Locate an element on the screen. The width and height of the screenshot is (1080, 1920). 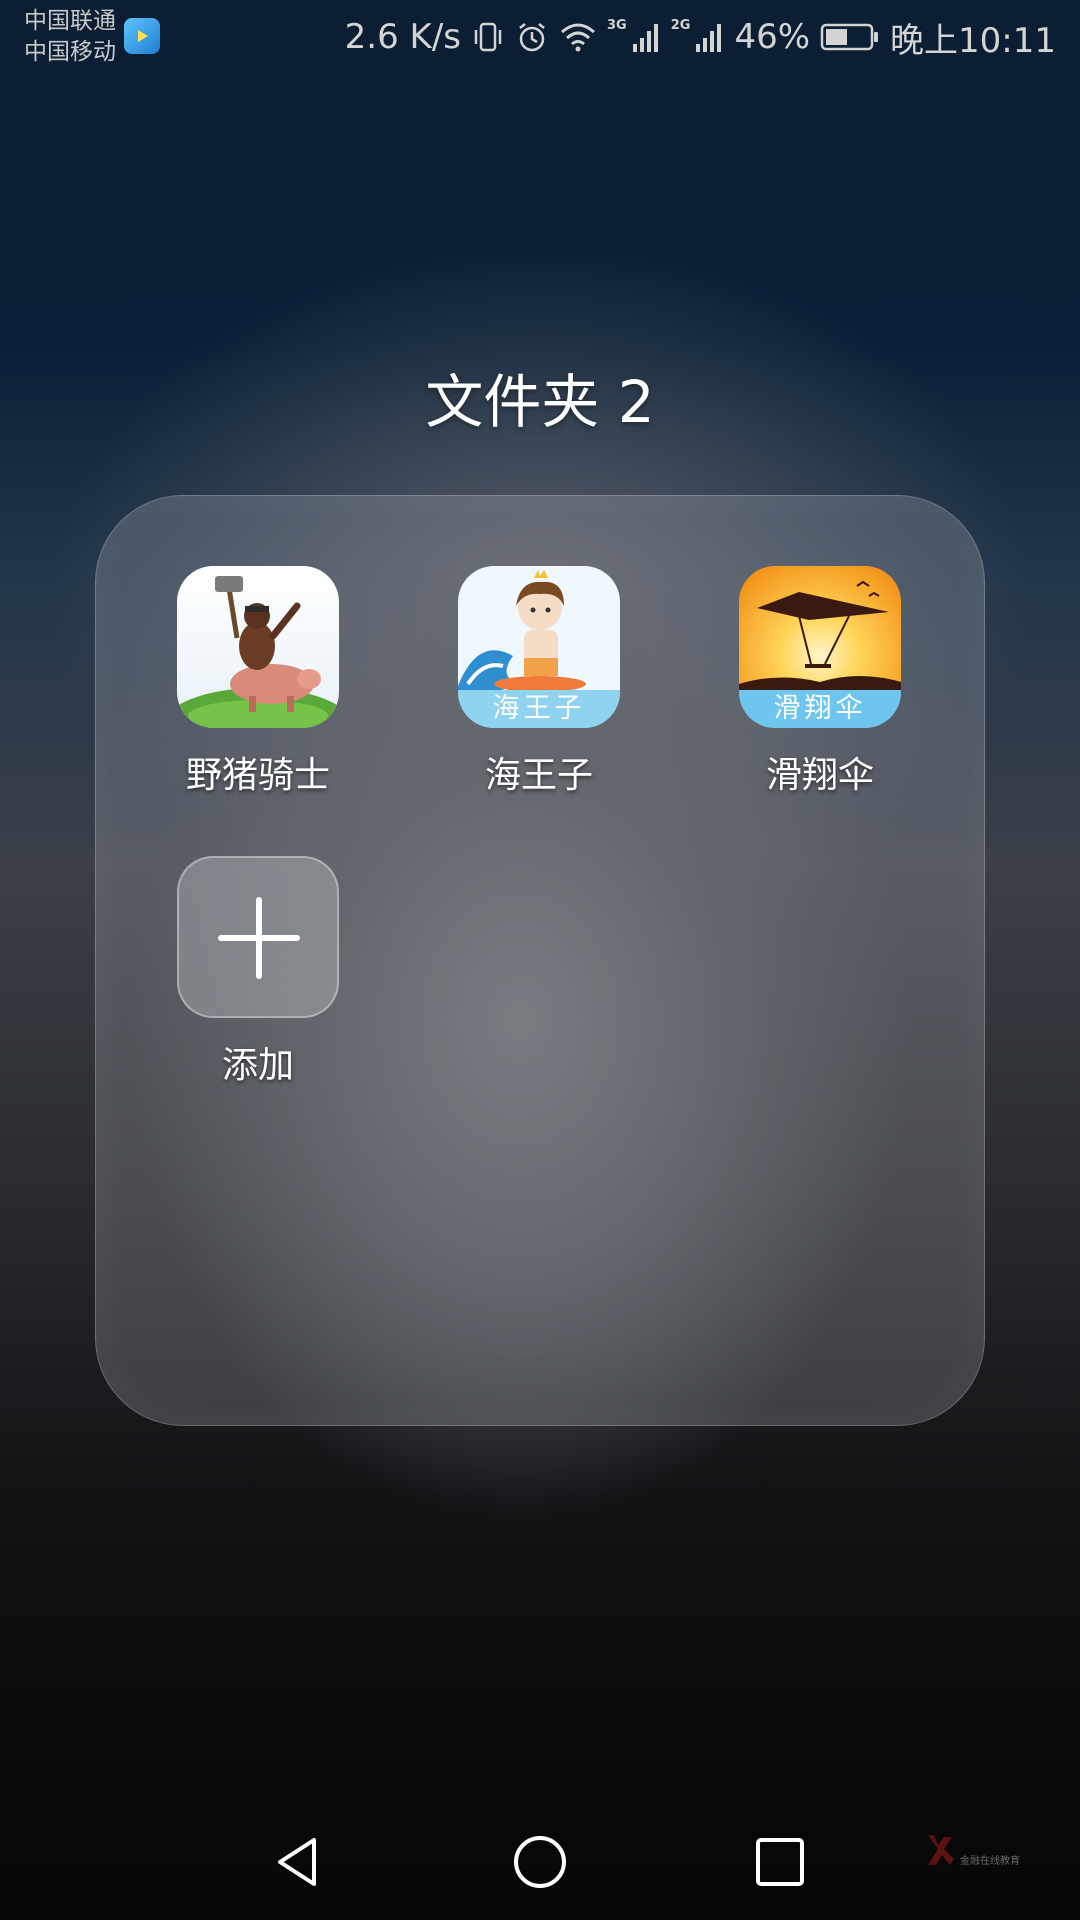
sea-prince-app-icon: 海王子 is located at coordinates (539, 647).